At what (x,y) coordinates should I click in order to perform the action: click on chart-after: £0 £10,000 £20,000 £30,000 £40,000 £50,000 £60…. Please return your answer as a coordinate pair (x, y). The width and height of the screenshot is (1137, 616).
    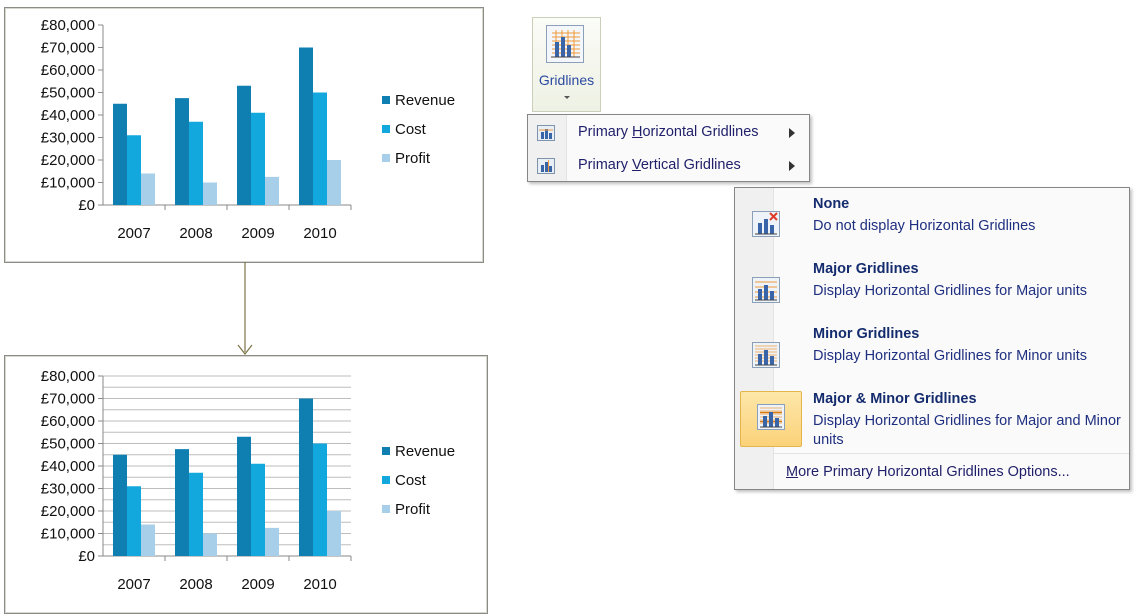
    Looking at the image, I should click on (248, 480).